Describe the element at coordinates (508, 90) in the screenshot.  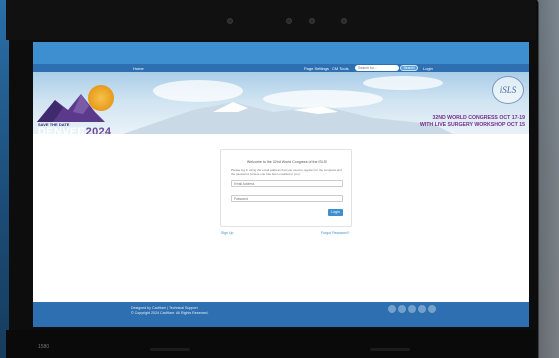
I see `society-seal-logo: iSLS` at that location.